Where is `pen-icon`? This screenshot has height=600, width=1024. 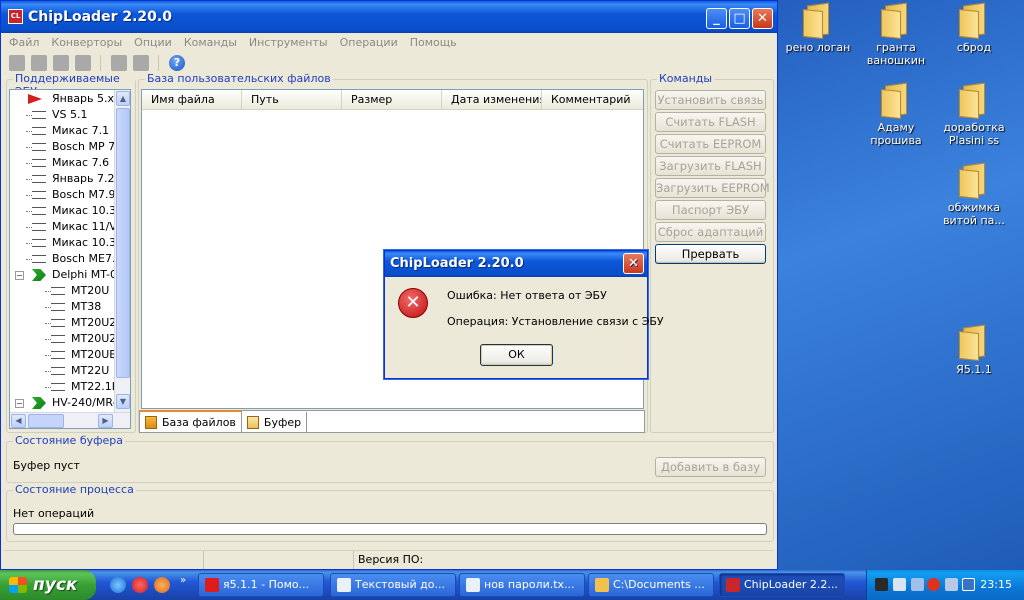 pen-icon is located at coordinates (951, 584).